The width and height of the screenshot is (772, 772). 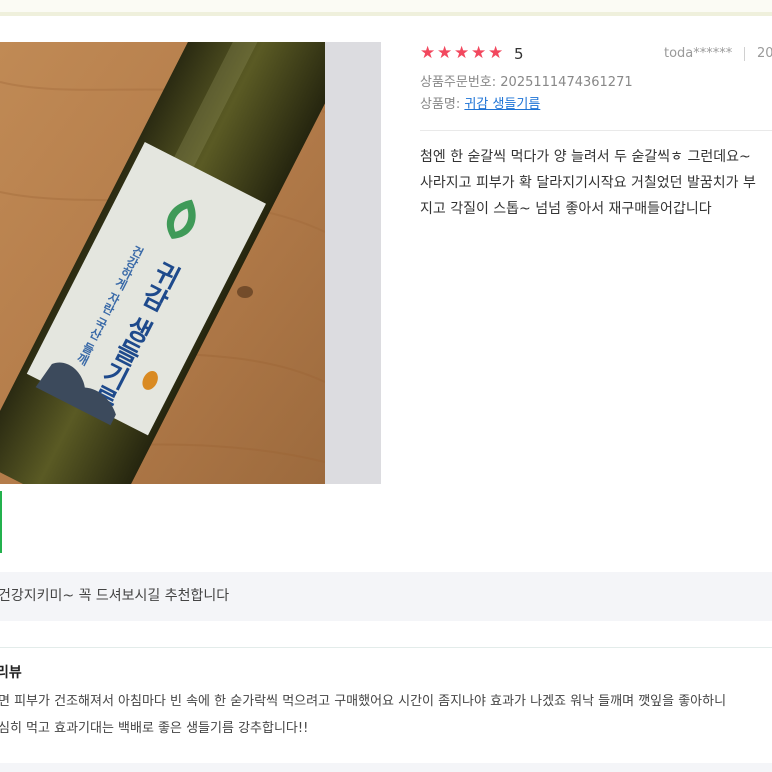 What do you see at coordinates (502, 104) in the screenshot?
I see `product-name-link: 귀감 생들기름` at bounding box center [502, 104].